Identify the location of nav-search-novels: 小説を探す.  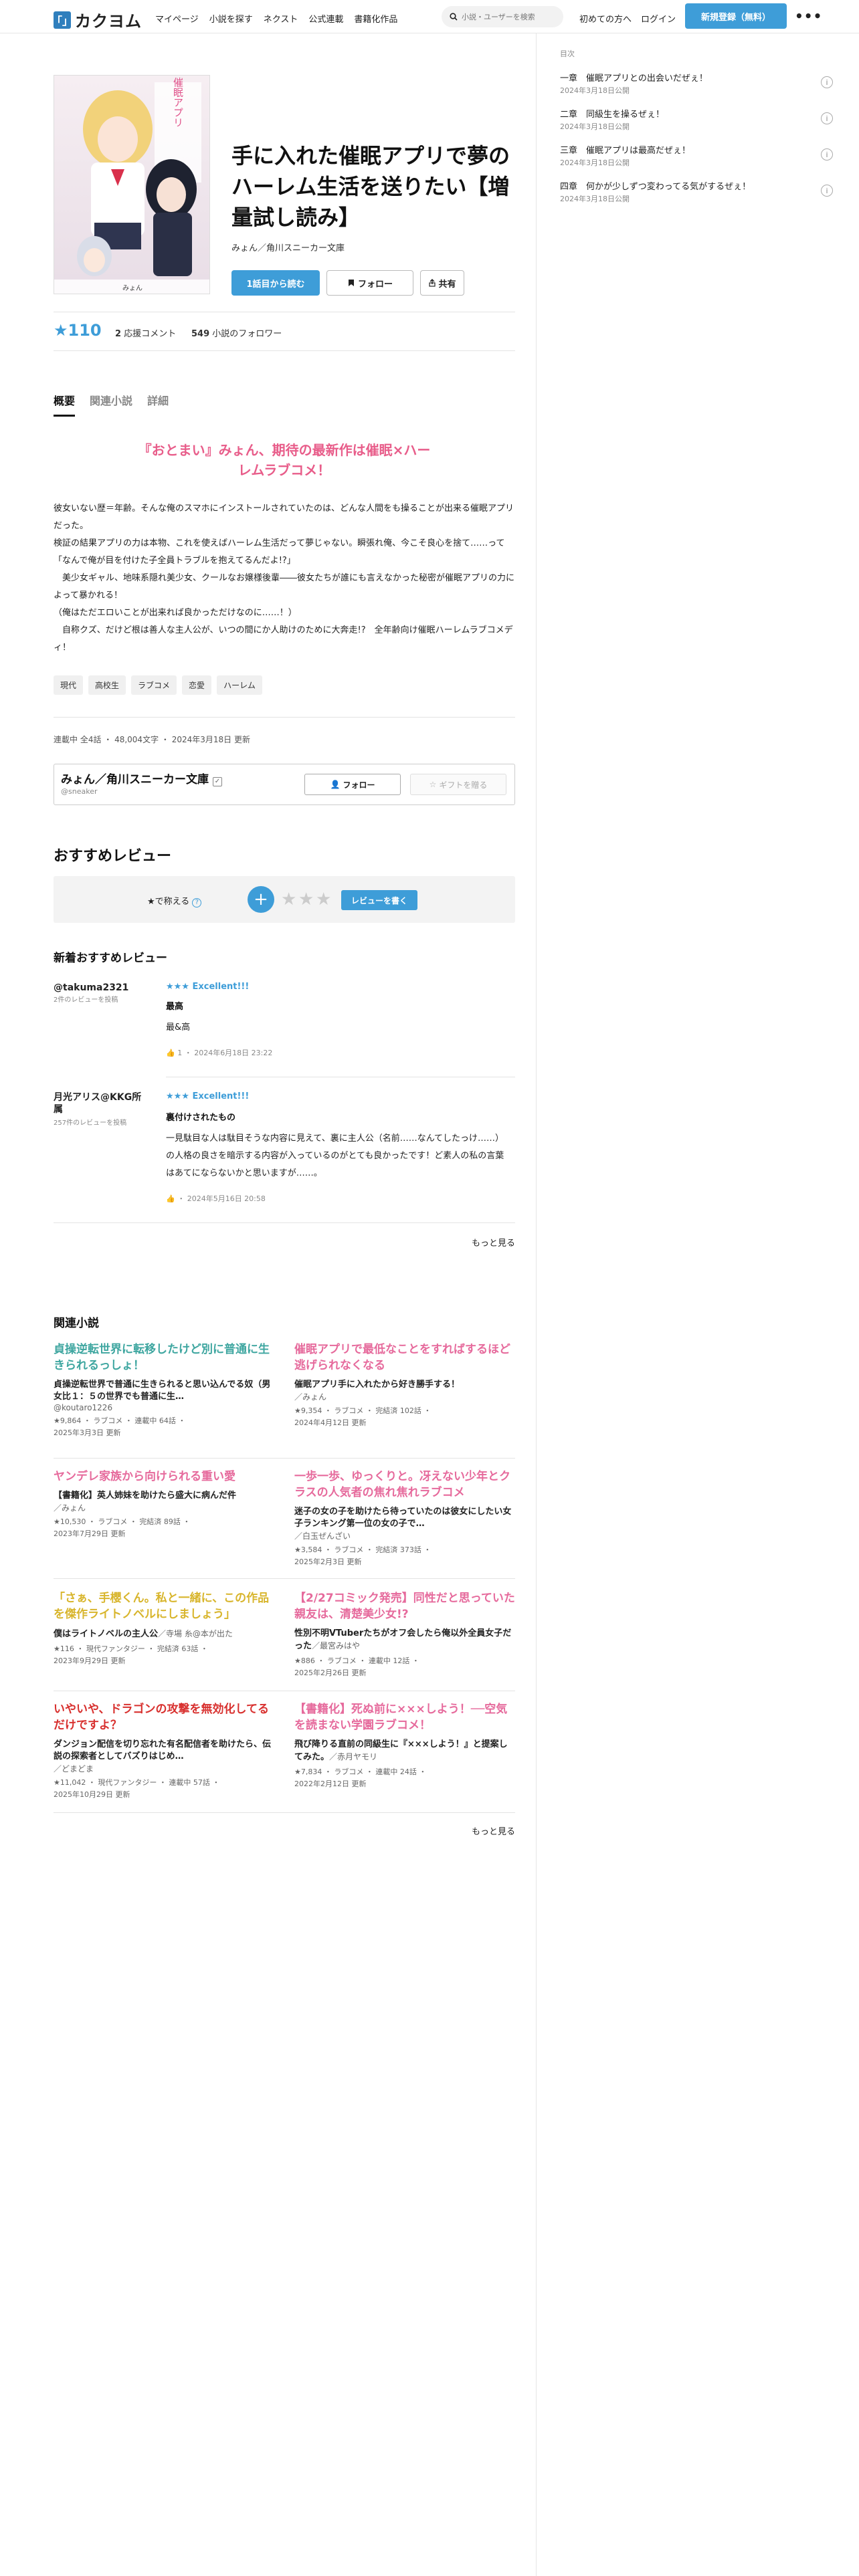
(231, 18).